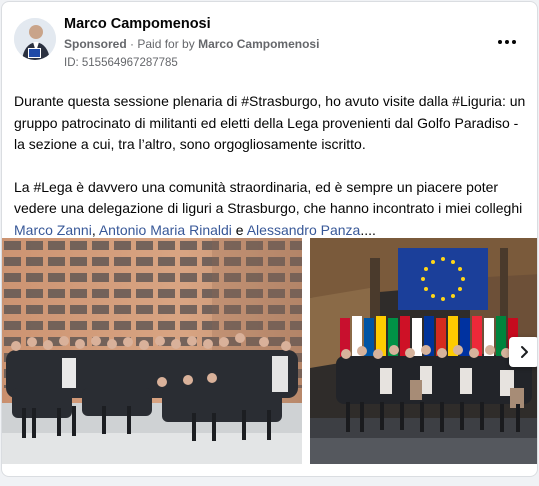 The height and width of the screenshot is (486, 539). What do you see at coordinates (137, 24) in the screenshot?
I see `author-name: Marco Campomenosi` at bounding box center [137, 24].